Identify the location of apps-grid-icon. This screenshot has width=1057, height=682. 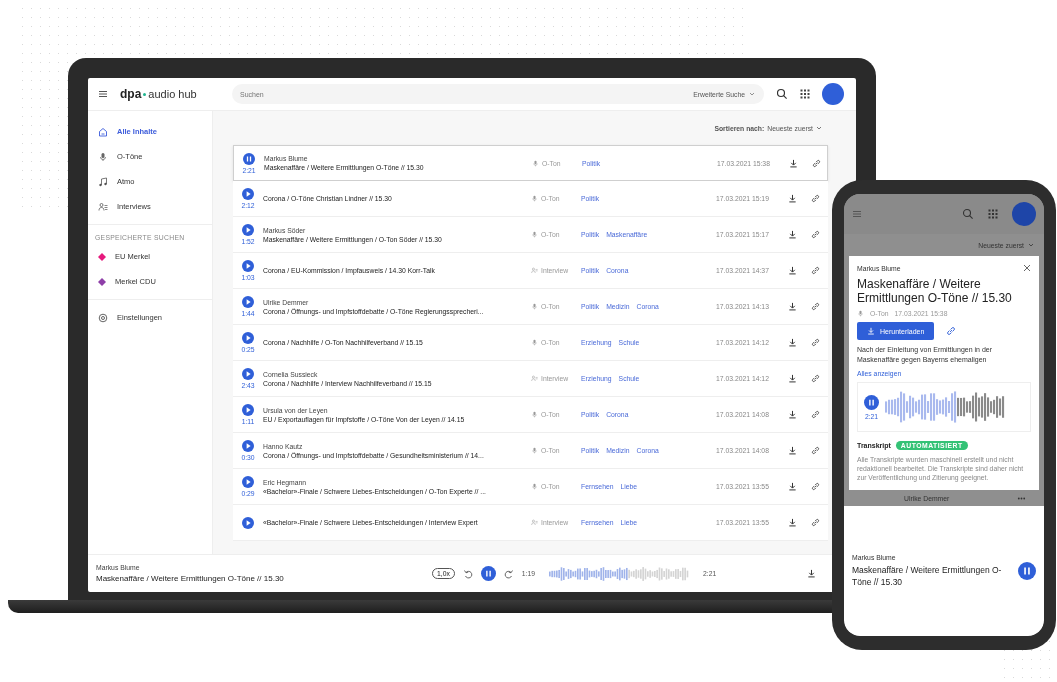
(805, 94).